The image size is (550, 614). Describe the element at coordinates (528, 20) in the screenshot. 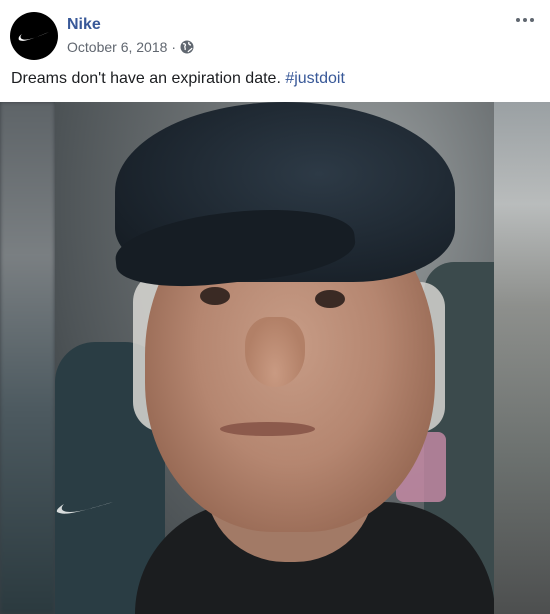

I see `more-options-icon` at that location.